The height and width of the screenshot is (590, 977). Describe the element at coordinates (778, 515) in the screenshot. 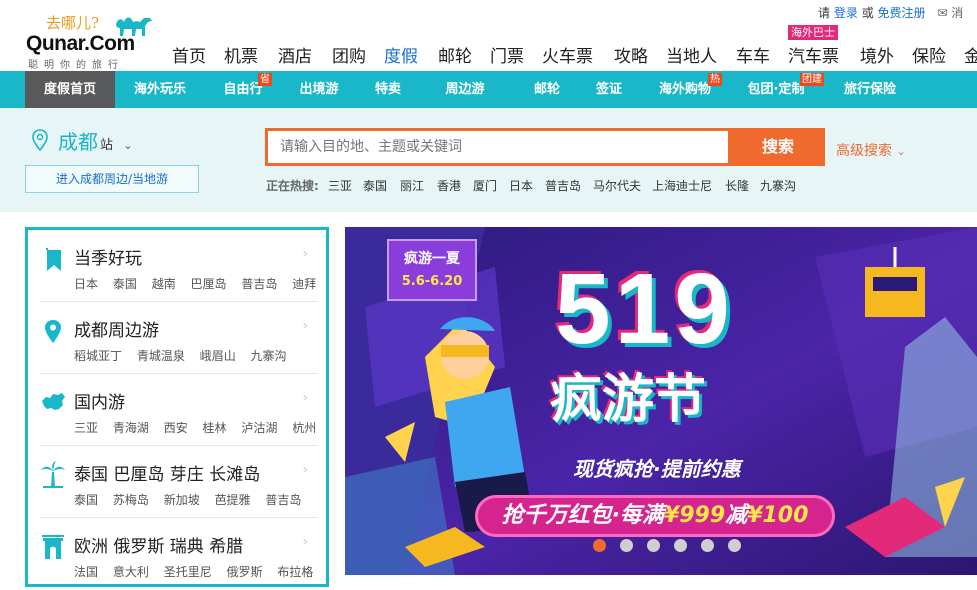

I see `promo-discount: ¥100` at that location.